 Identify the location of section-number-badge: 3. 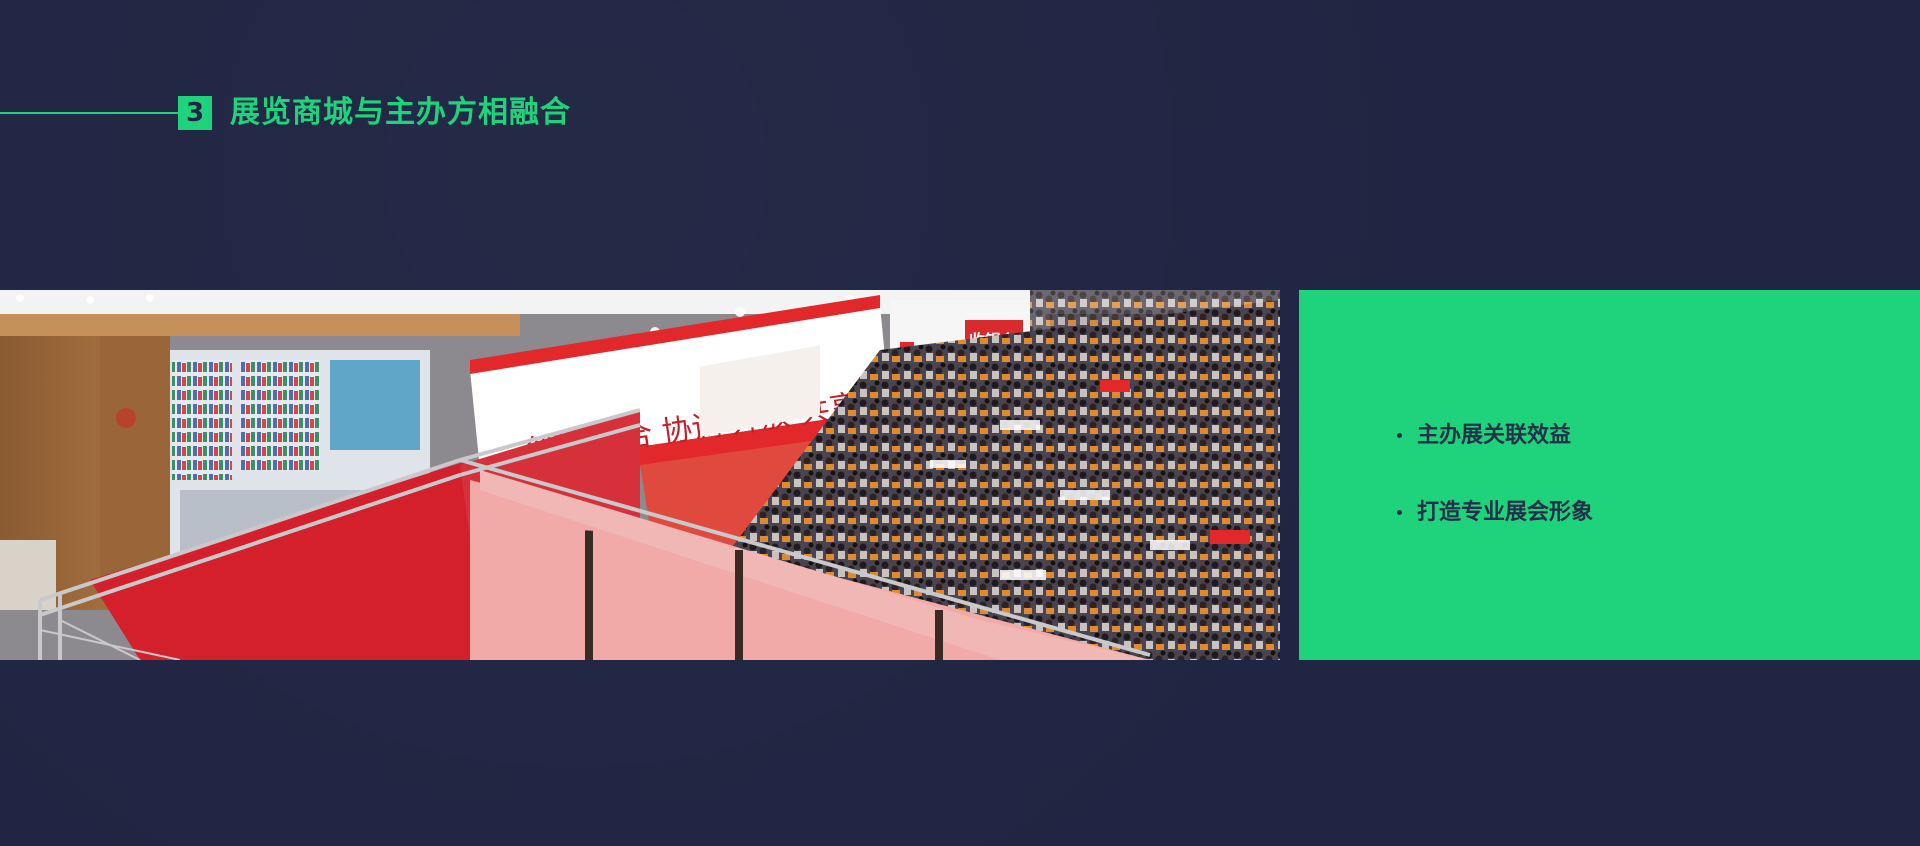
(195, 113).